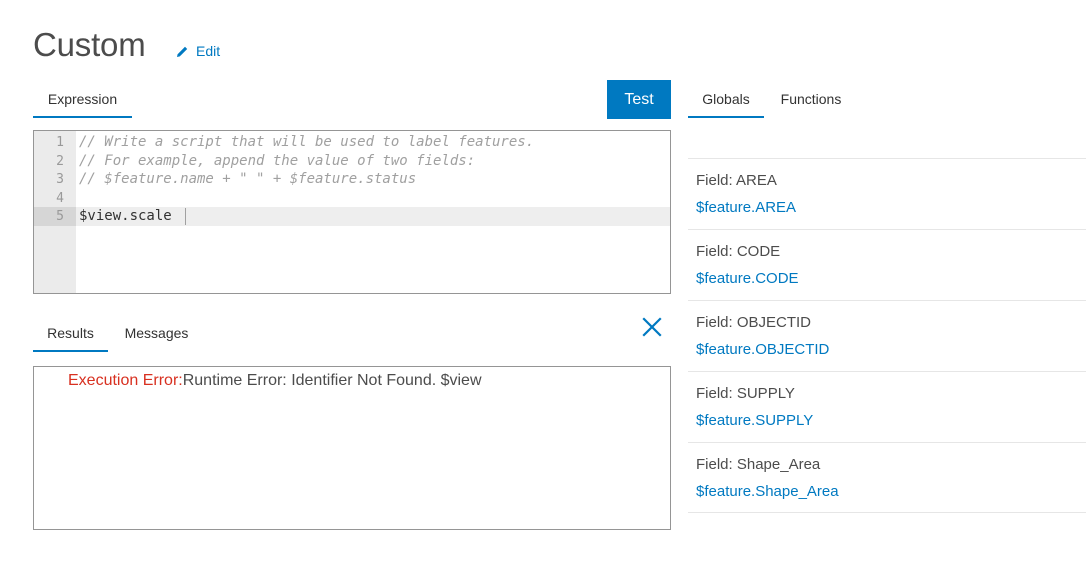 Image resolution: width=1086 pixels, height=576 pixels. Describe the element at coordinates (185, 216) in the screenshot. I see `text-cursor` at that location.